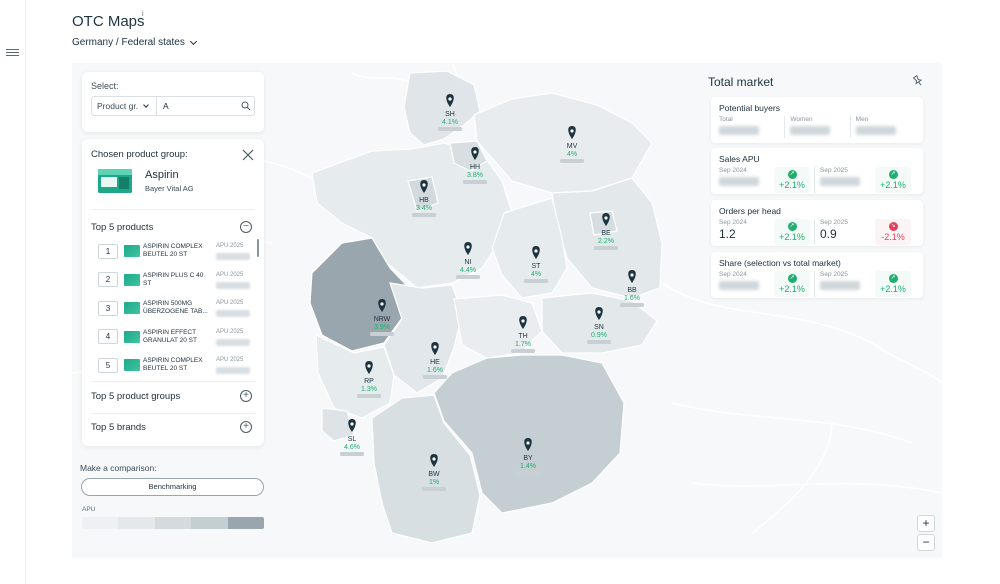  Describe the element at coordinates (248, 155) in the screenshot. I see `close-icon` at that location.